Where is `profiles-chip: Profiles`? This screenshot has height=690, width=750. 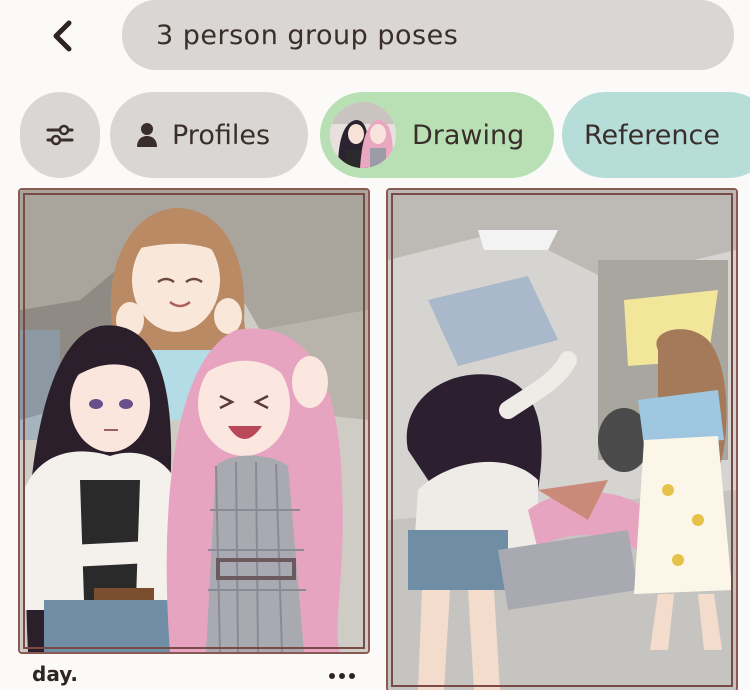 profiles-chip: Profiles is located at coordinates (209, 135).